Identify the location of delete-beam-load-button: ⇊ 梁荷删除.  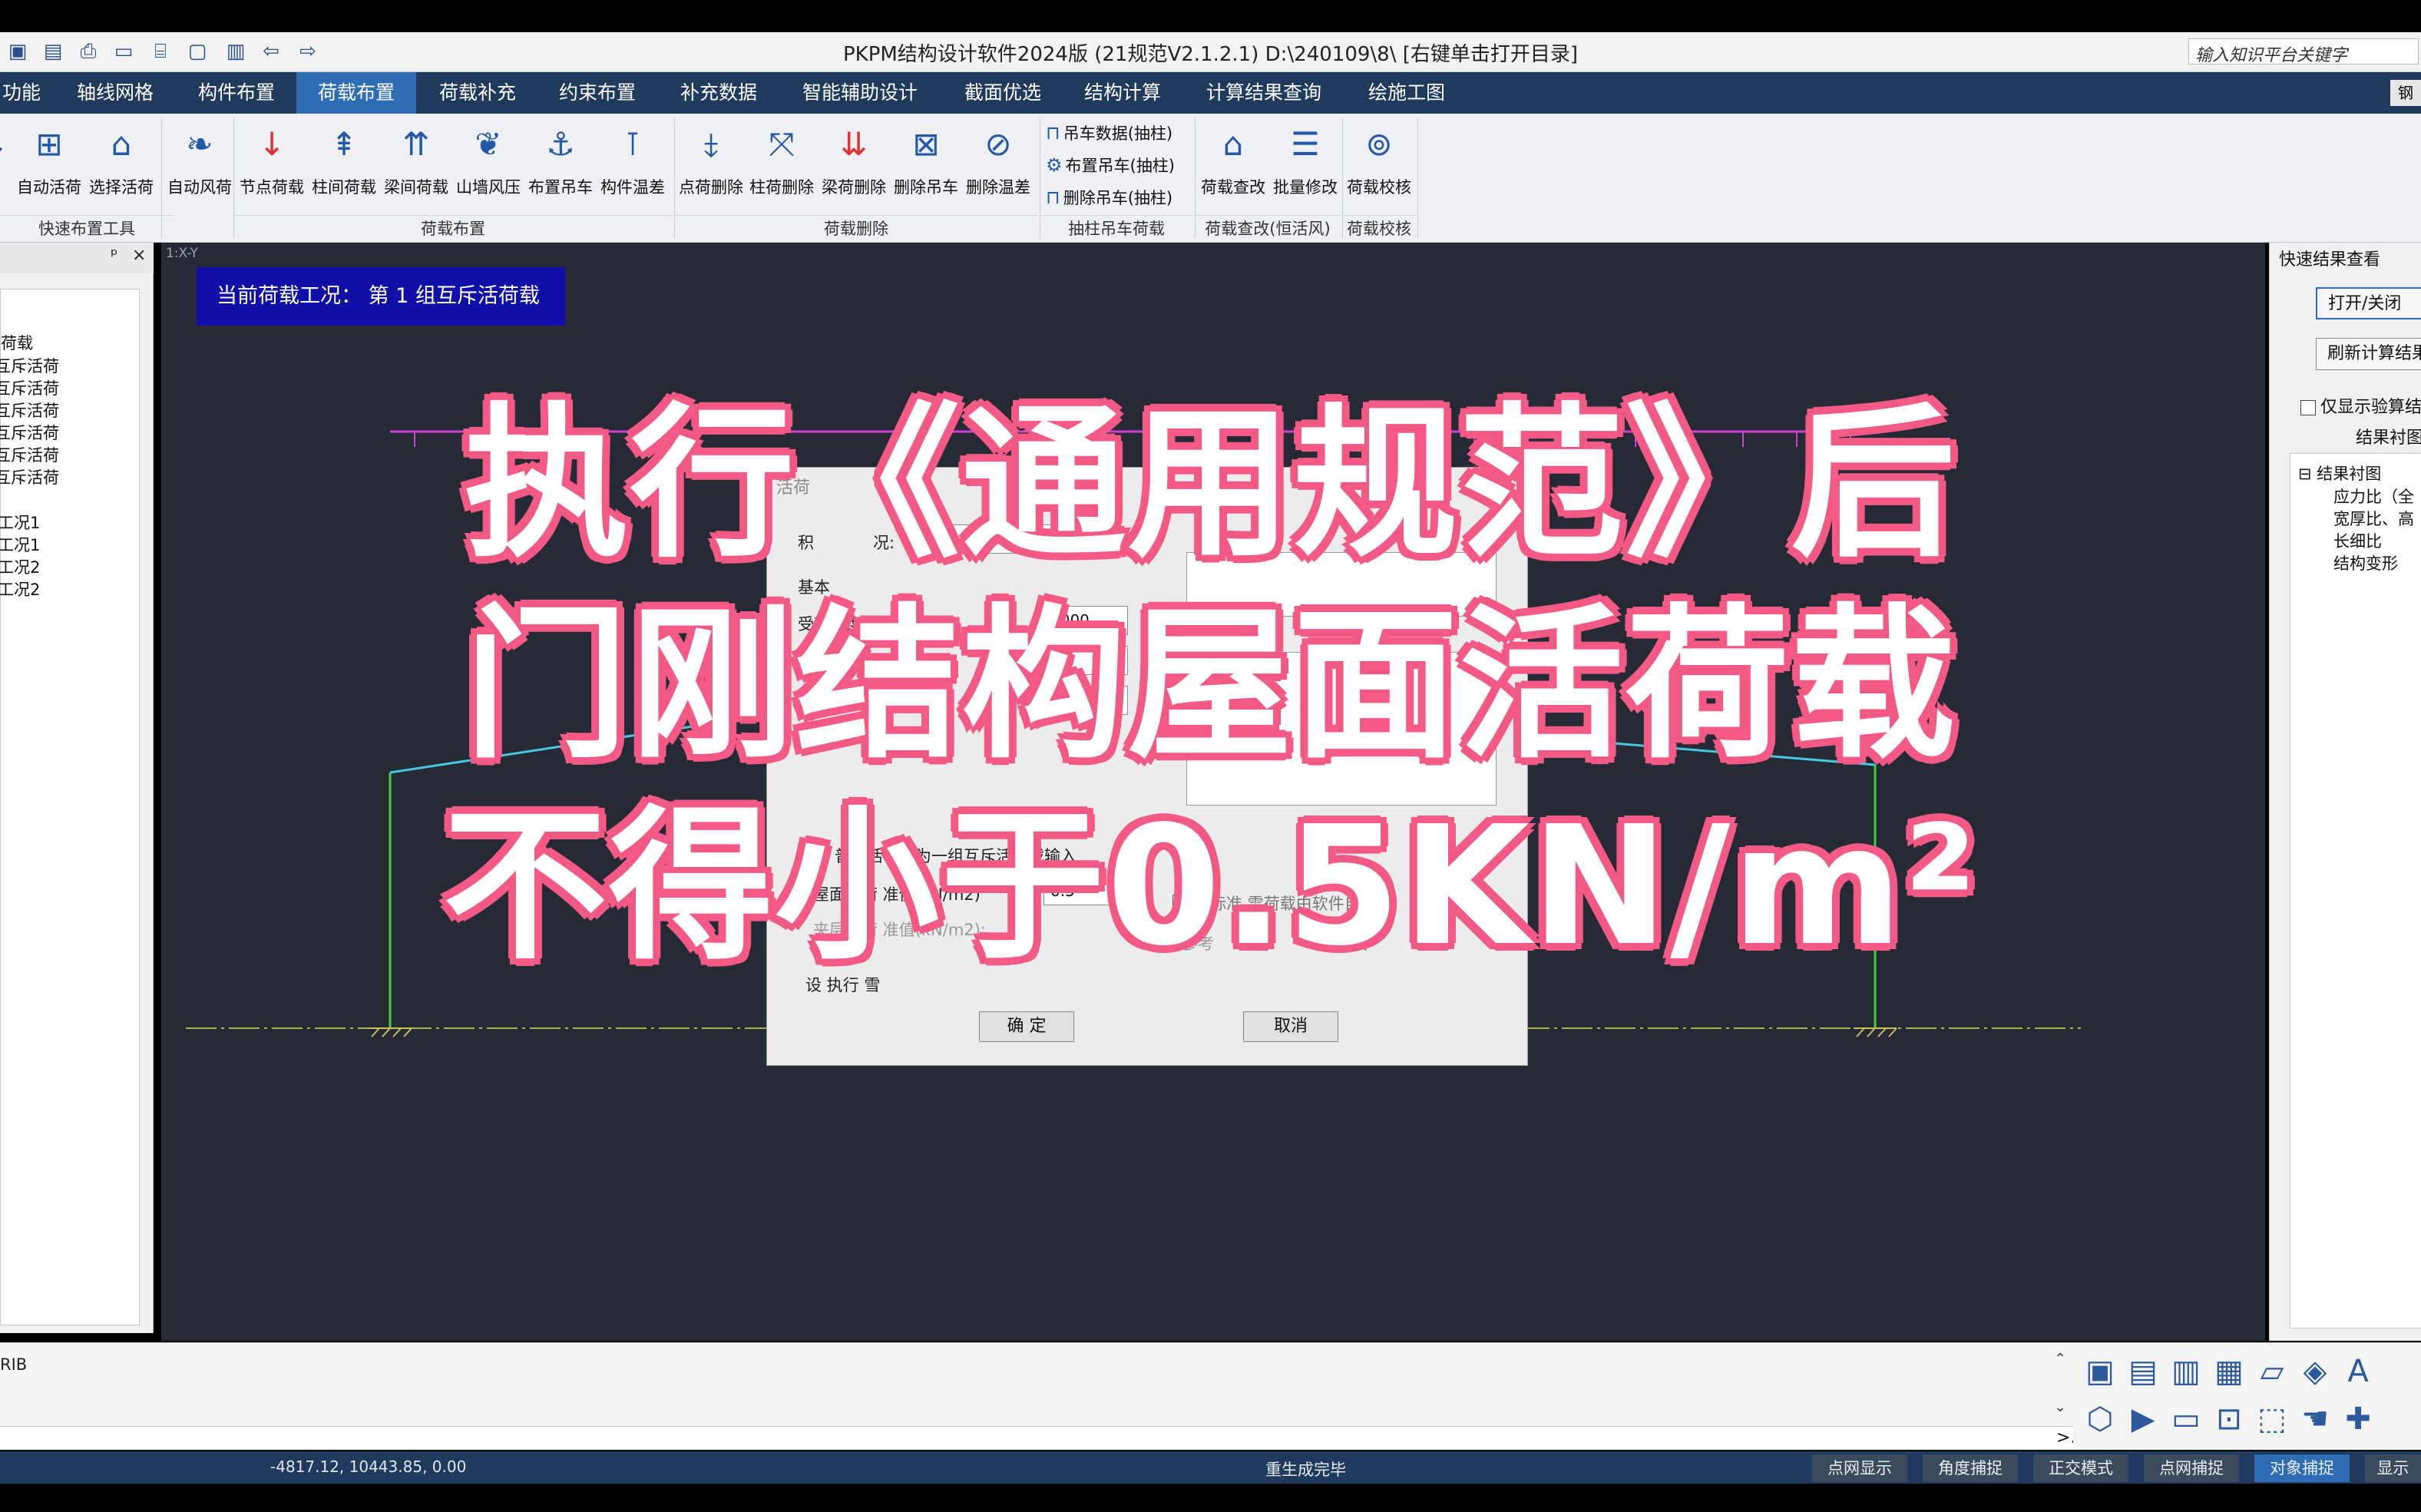
(854, 160).